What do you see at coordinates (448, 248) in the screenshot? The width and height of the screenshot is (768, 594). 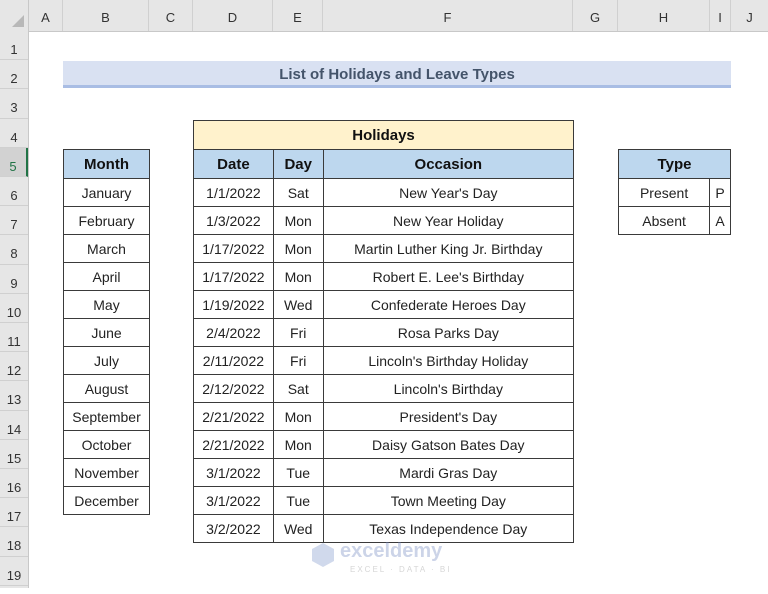 I see `holiday-occasion-cell: Martin Luther King Jr. Birthday` at bounding box center [448, 248].